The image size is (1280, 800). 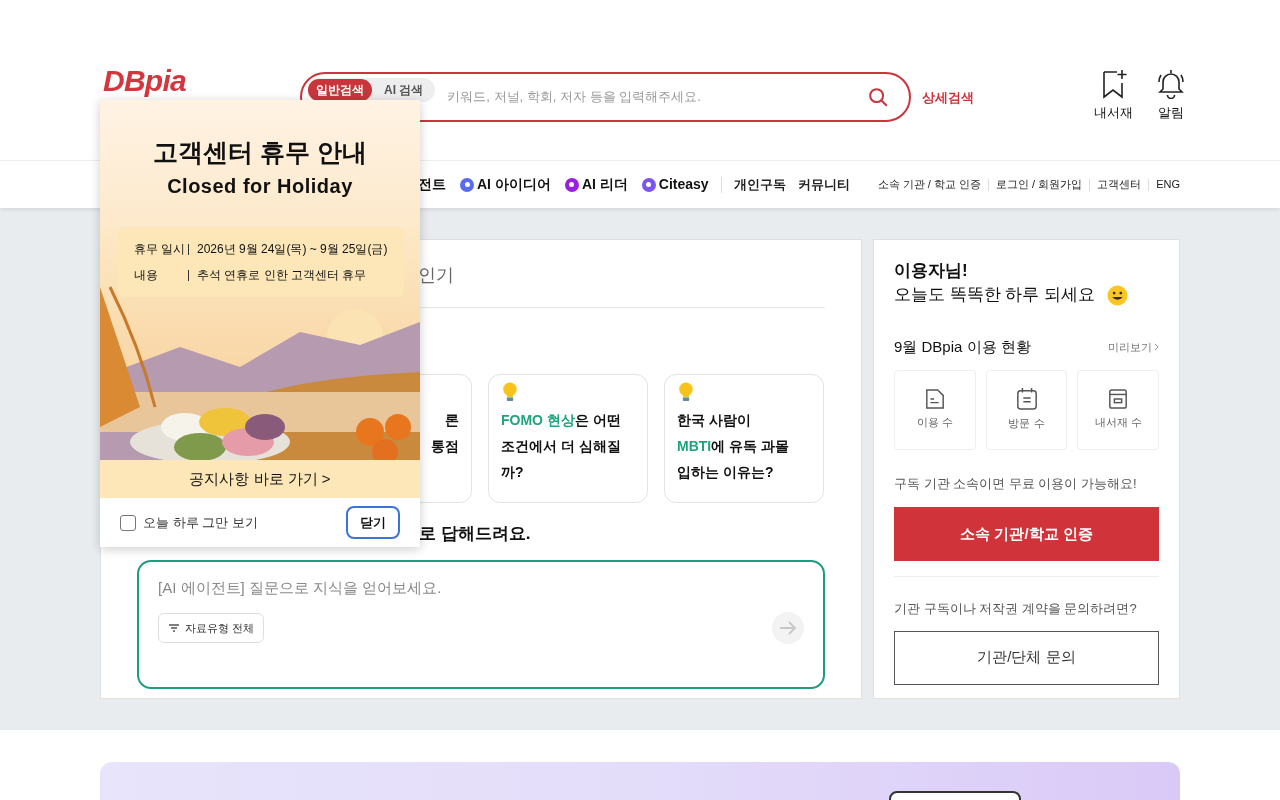 What do you see at coordinates (1016, 483) in the screenshot?
I see `promo-text: 구독 기관 소속이면 무료 이용이 가능해요!` at bounding box center [1016, 483].